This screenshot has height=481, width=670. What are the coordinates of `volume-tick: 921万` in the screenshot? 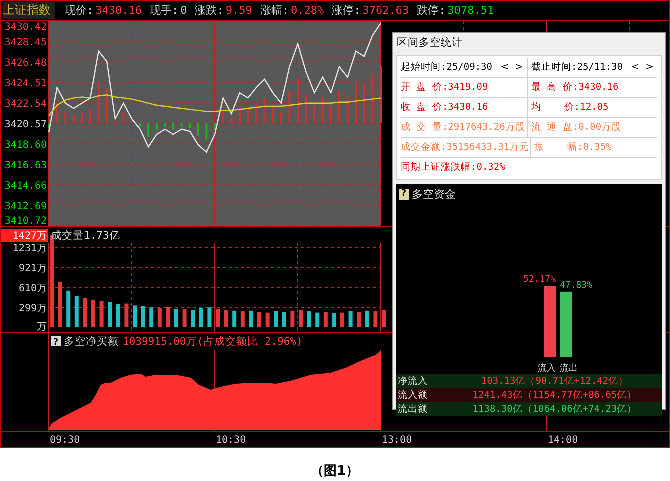 It's located at (32, 269).